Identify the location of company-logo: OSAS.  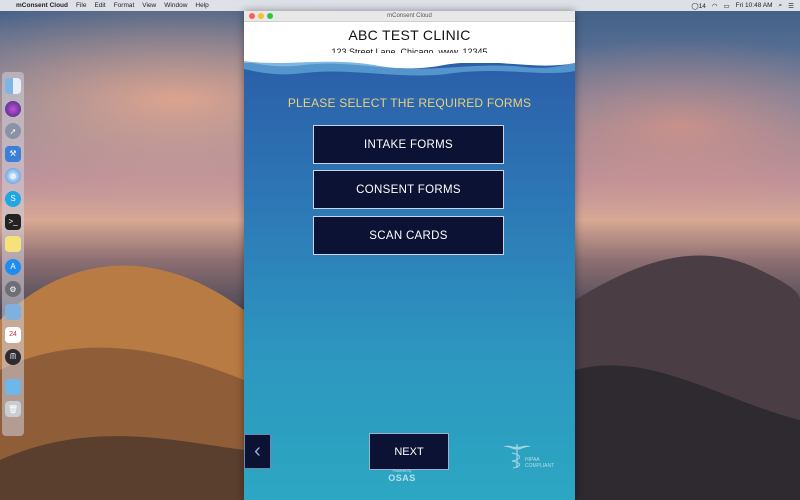
(402, 478).